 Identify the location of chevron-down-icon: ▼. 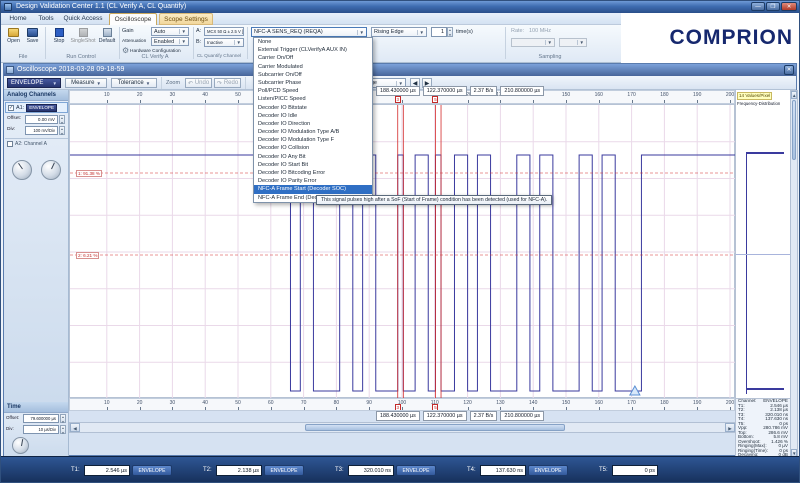
(548, 42).